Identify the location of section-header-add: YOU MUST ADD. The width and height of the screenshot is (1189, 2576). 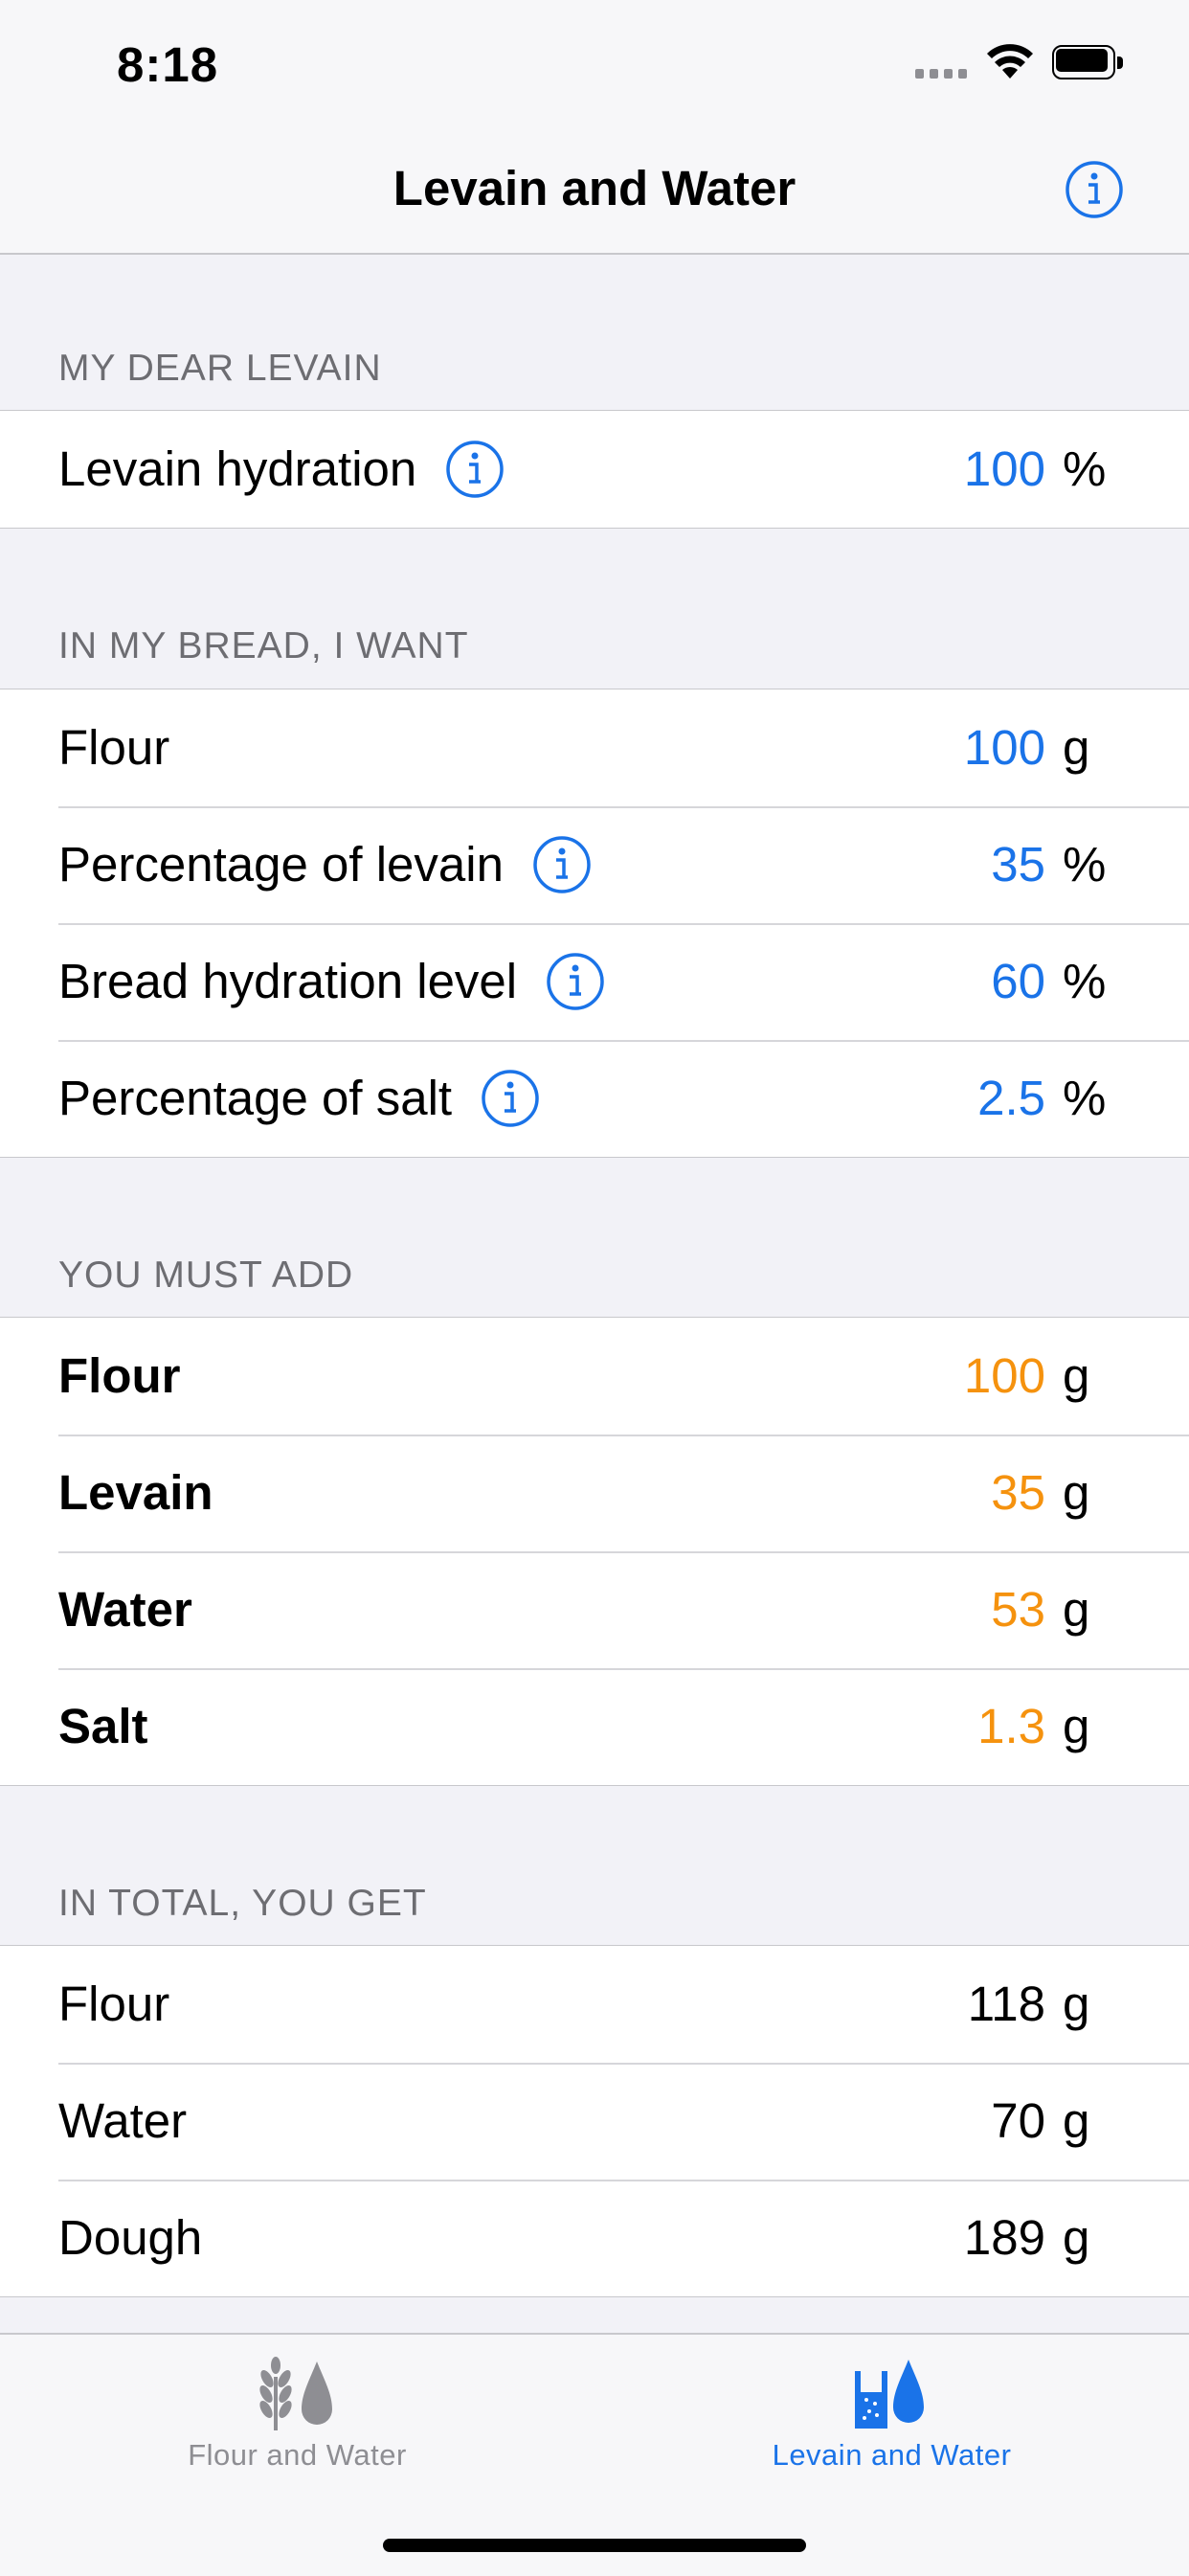
(206, 1275).